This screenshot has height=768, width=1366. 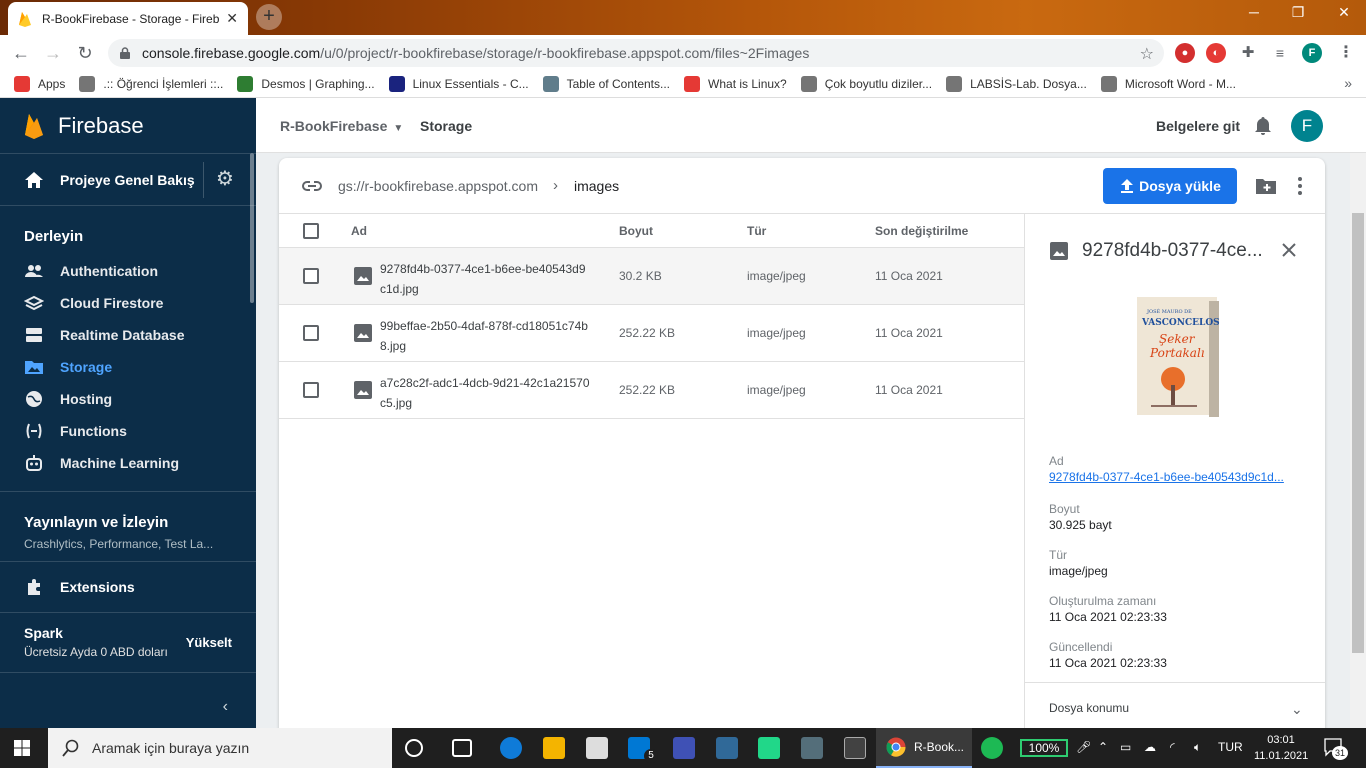 What do you see at coordinates (232, 18) in the screenshot?
I see `tab-close-icon: ✕` at bounding box center [232, 18].